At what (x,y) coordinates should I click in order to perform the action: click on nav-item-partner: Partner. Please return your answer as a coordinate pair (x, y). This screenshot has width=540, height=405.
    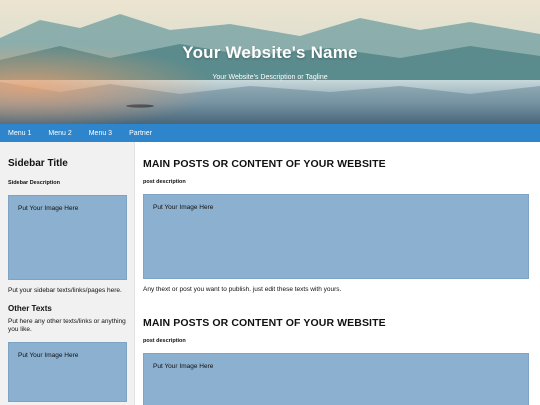
    Looking at the image, I should click on (140, 133).